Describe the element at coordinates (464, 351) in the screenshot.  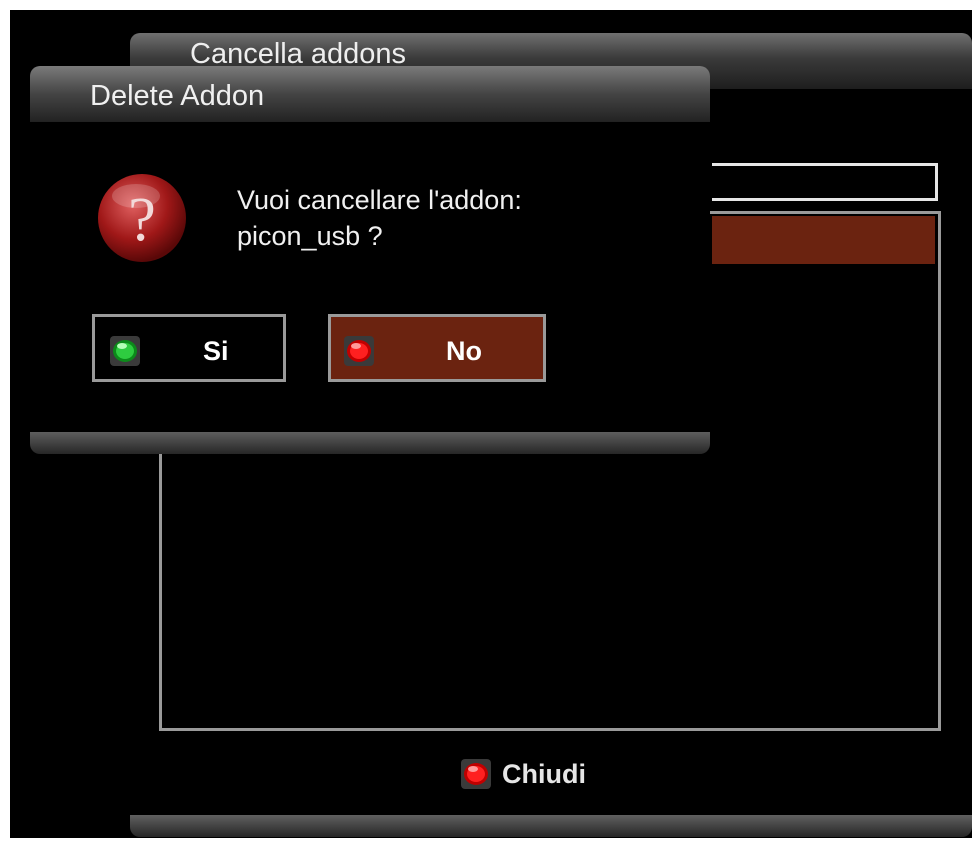
I see `no-button-label: No` at that location.